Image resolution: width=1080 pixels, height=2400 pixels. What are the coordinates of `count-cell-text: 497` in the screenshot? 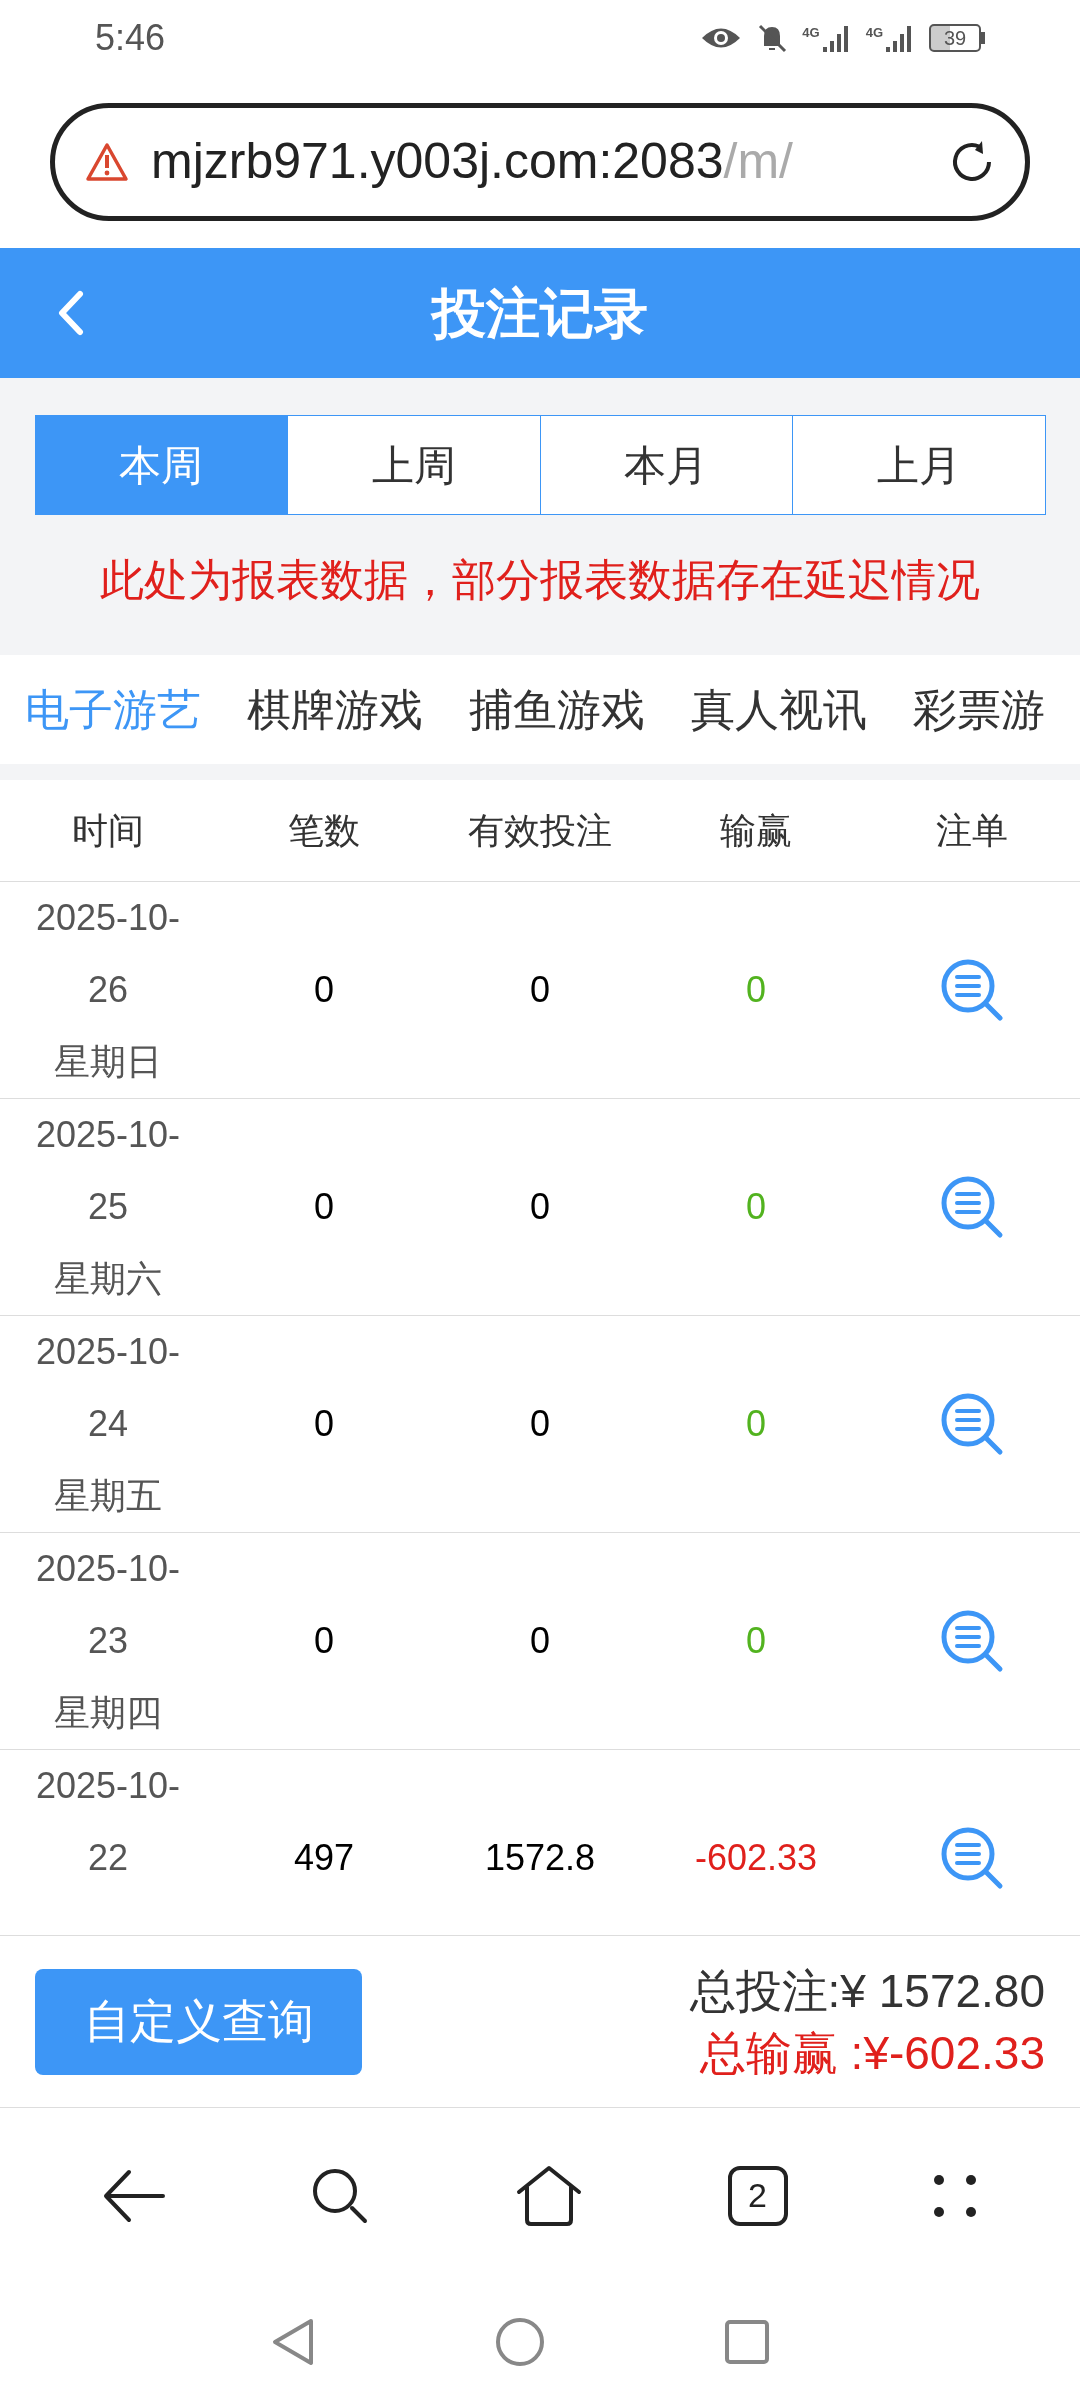 It's located at (324, 1858).